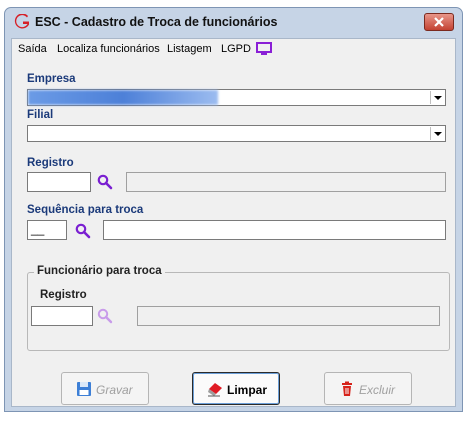 The image size is (471, 424). I want to click on sequencia-description-input, so click(274, 230).